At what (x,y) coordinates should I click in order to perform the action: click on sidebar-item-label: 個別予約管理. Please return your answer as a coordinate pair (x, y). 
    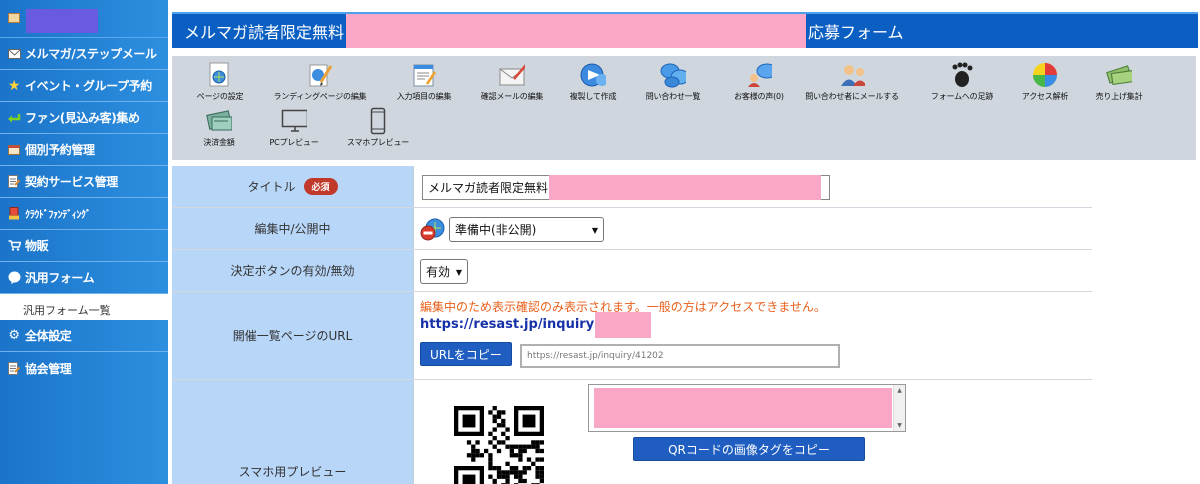
    Looking at the image, I should click on (60, 150).